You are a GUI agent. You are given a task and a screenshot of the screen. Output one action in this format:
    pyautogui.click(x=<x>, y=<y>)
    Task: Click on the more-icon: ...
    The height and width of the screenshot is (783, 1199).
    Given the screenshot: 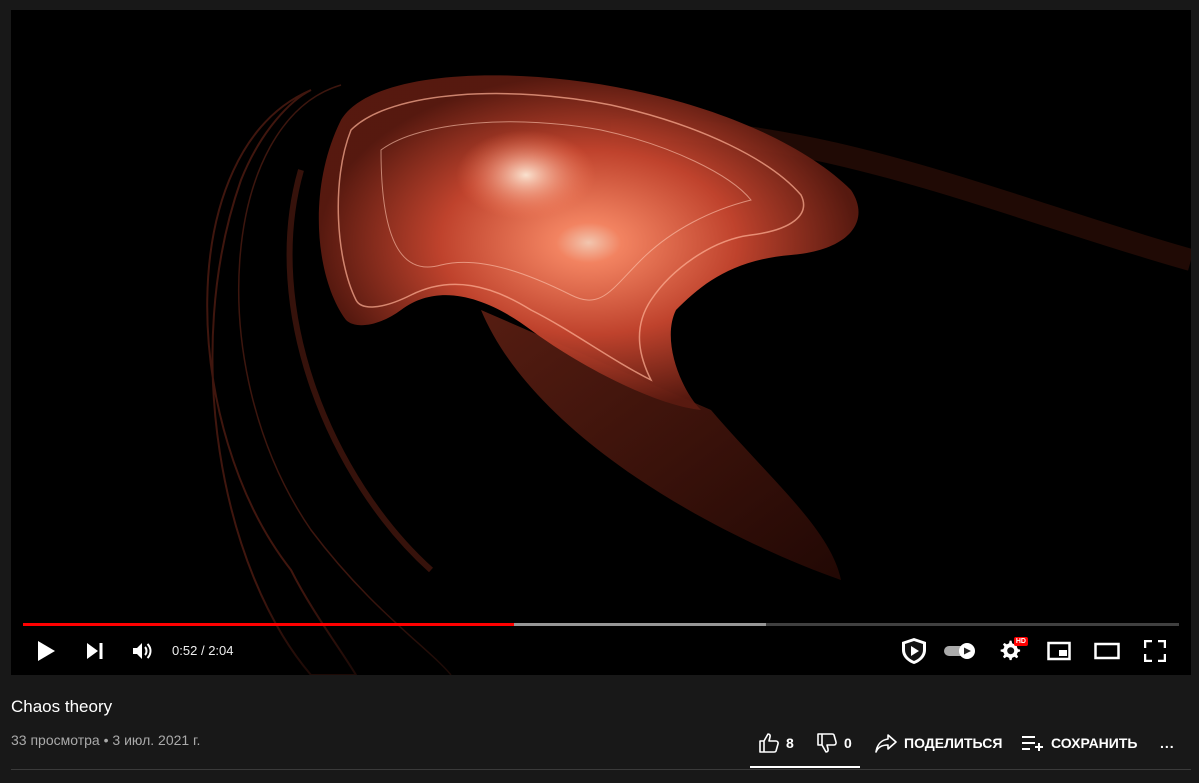 What is the action you would take?
    pyautogui.click(x=1167, y=743)
    